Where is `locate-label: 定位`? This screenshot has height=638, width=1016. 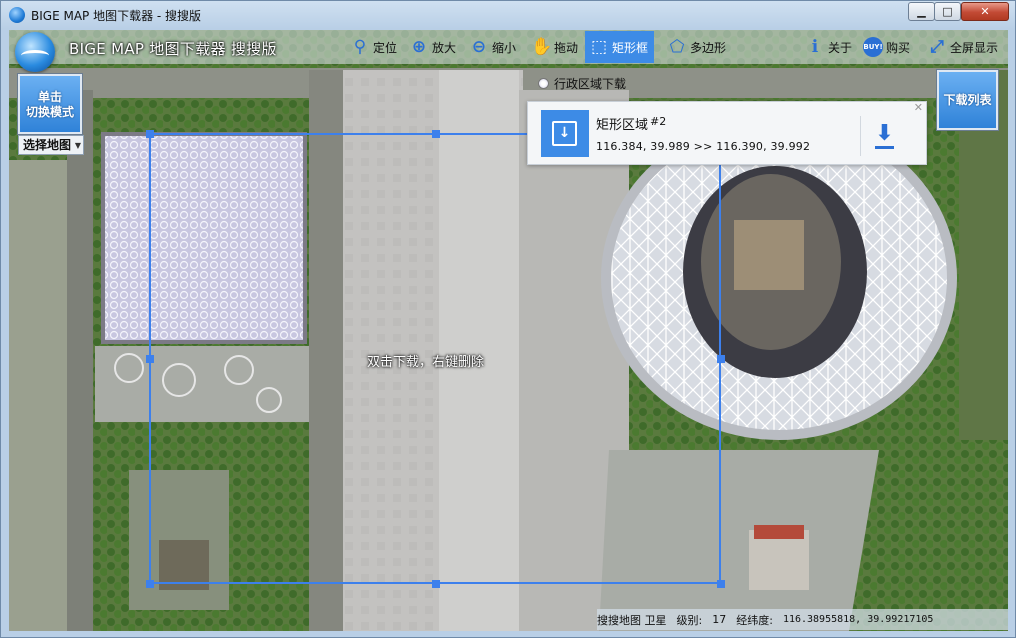 locate-label: 定位 is located at coordinates (385, 47).